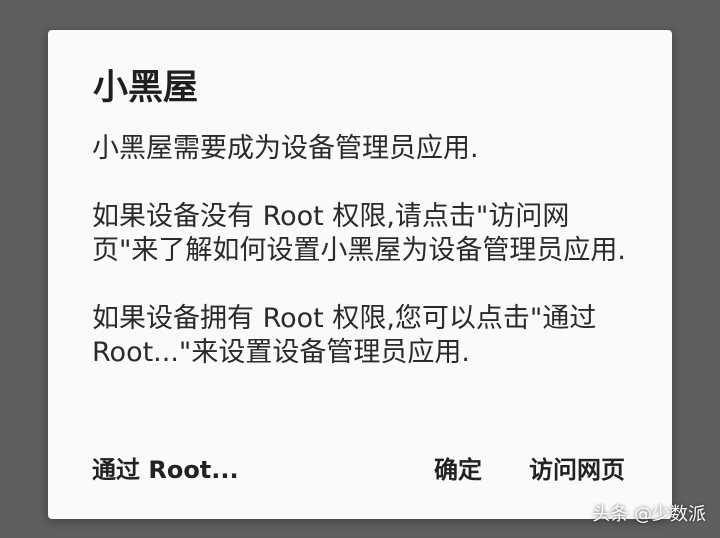 The height and width of the screenshot is (538, 720). What do you see at coordinates (285, 148) in the screenshot?
I see `message-paragraph-1: 小黑屋需要成为设备管理员应用.` at bounding box center [285, 148].